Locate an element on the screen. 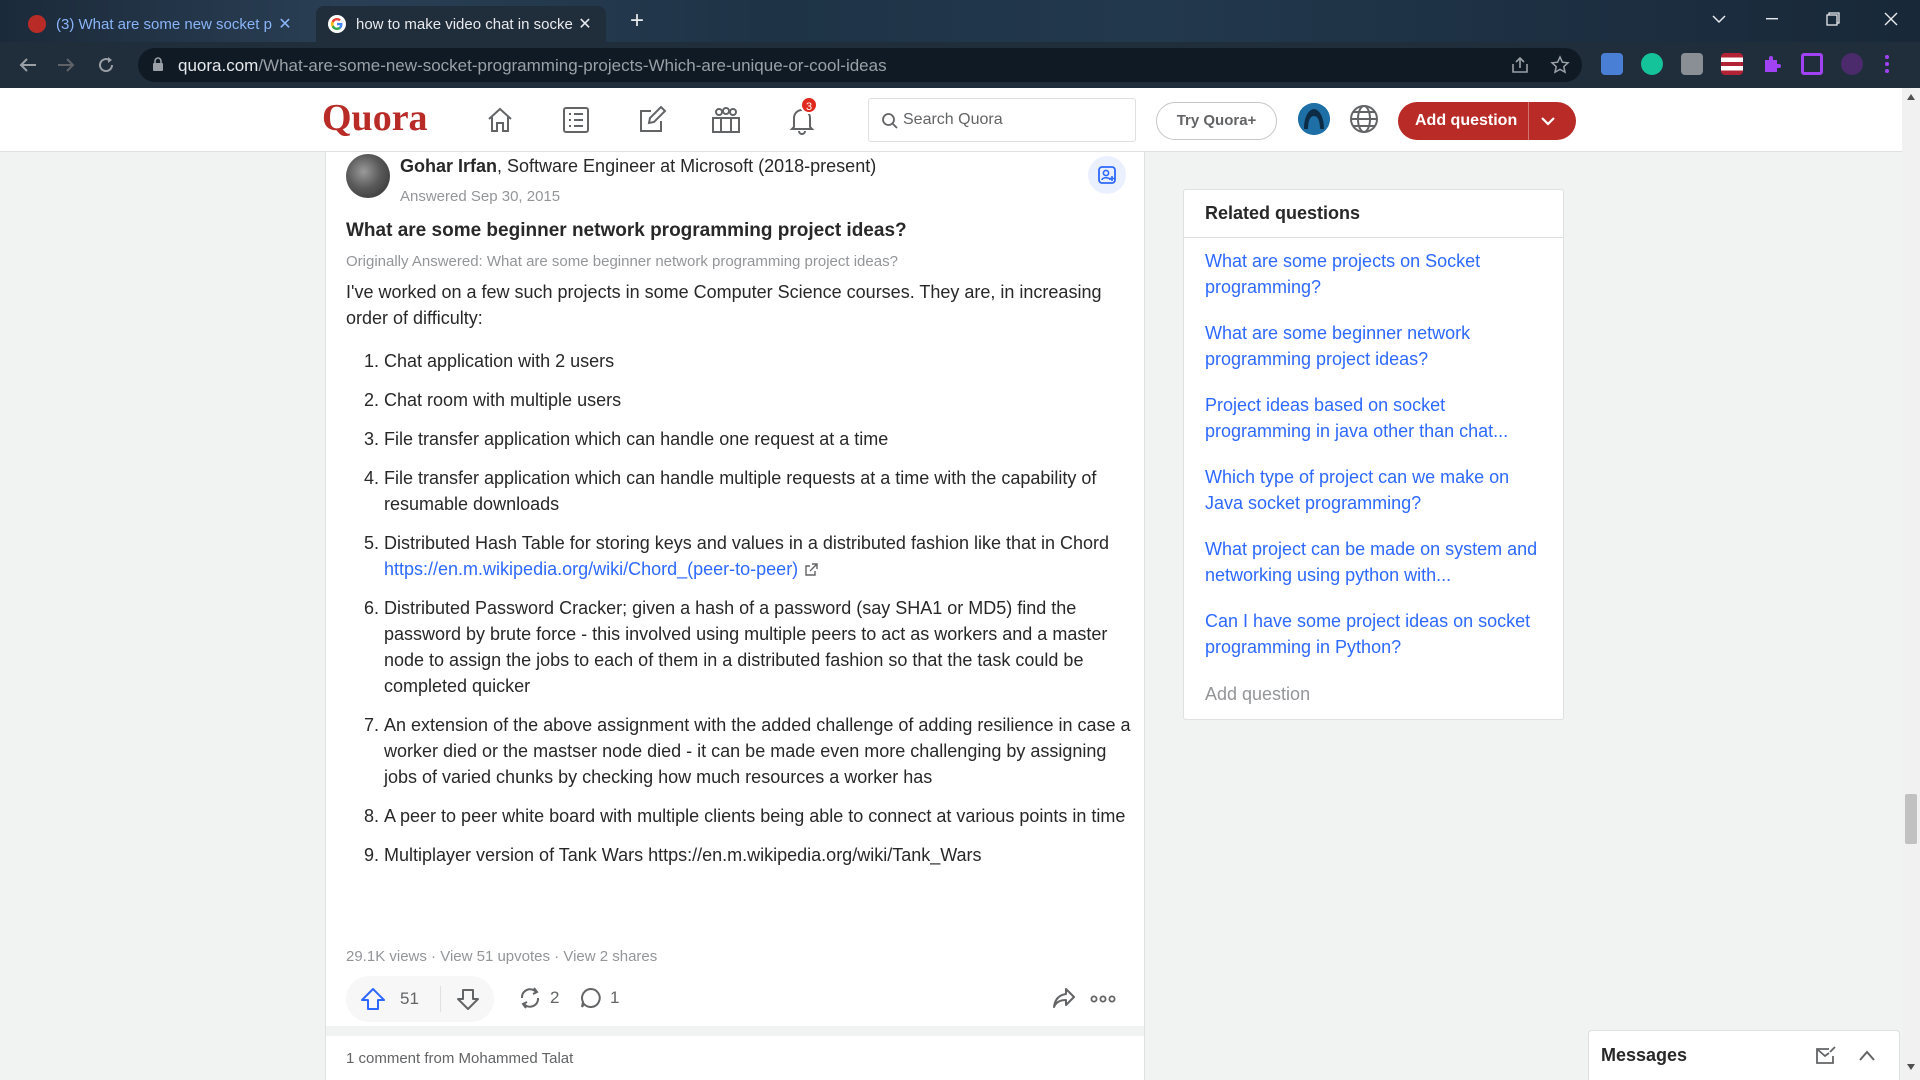  quora-favicon-icon is located at coordinates (37, 24).